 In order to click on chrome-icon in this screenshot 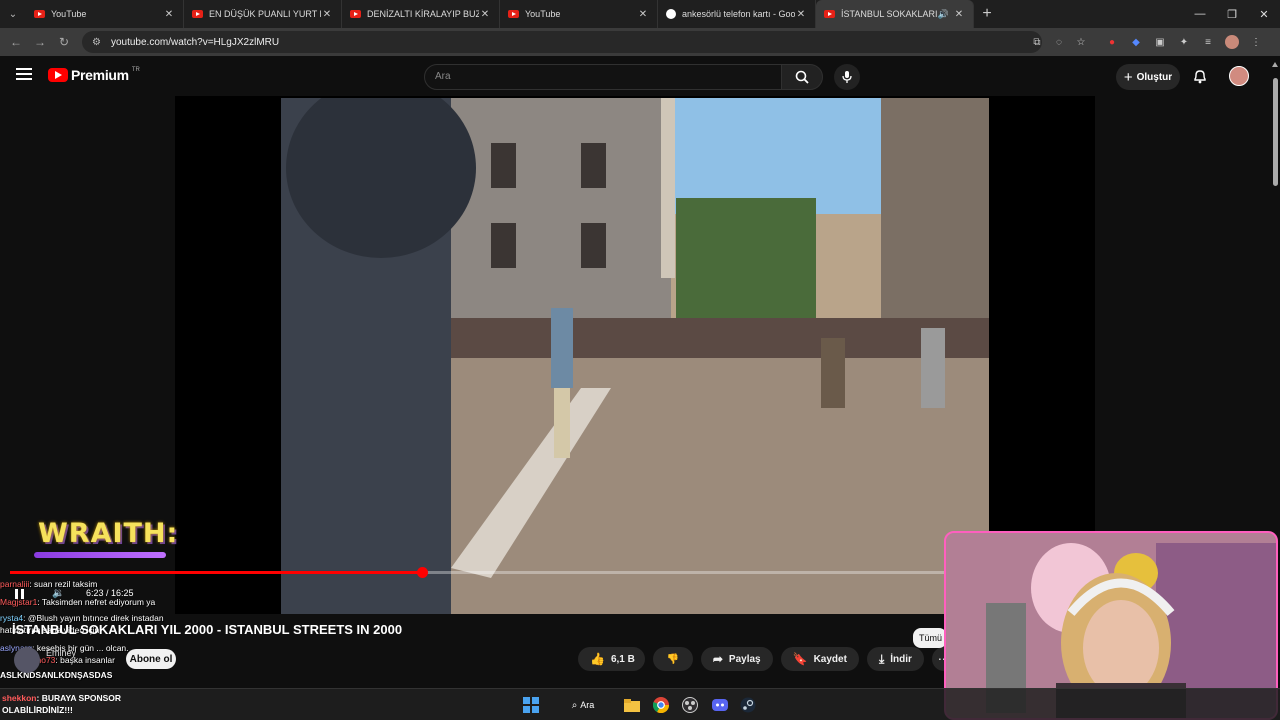, I will do `click(661, 705)`.